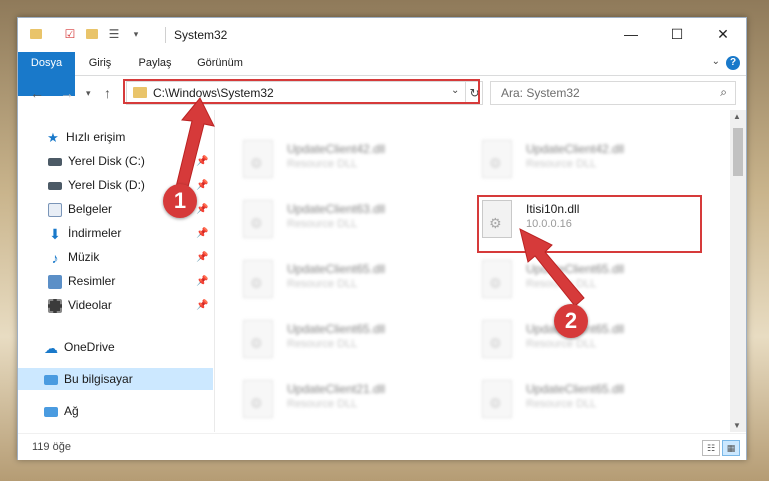  I want to click on chevron-down-icon: ▾, so click(136, 34).